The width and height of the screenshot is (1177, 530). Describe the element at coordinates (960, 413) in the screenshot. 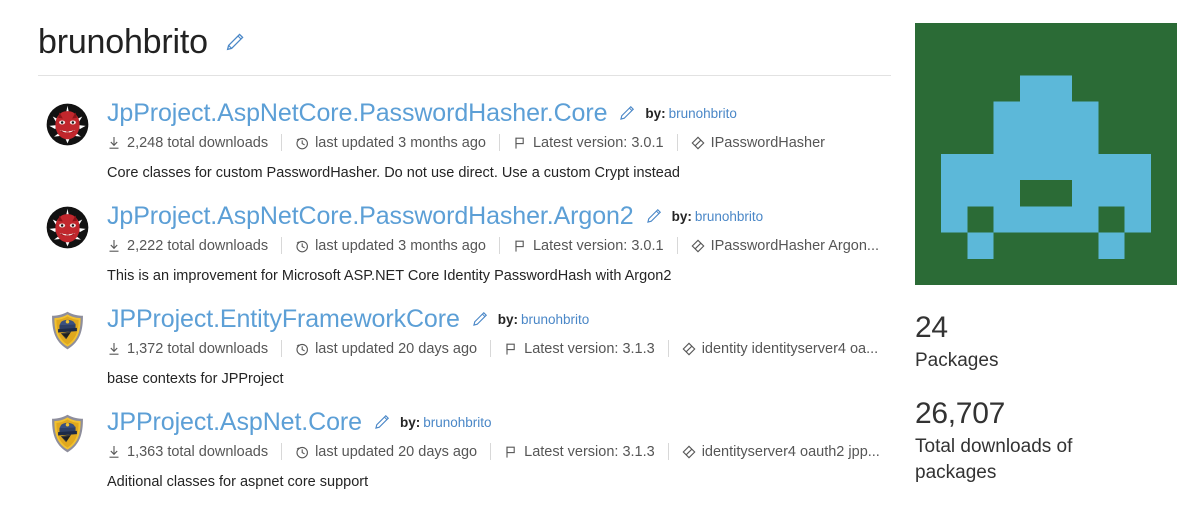

I see `stat-value: 26,707` at that location.